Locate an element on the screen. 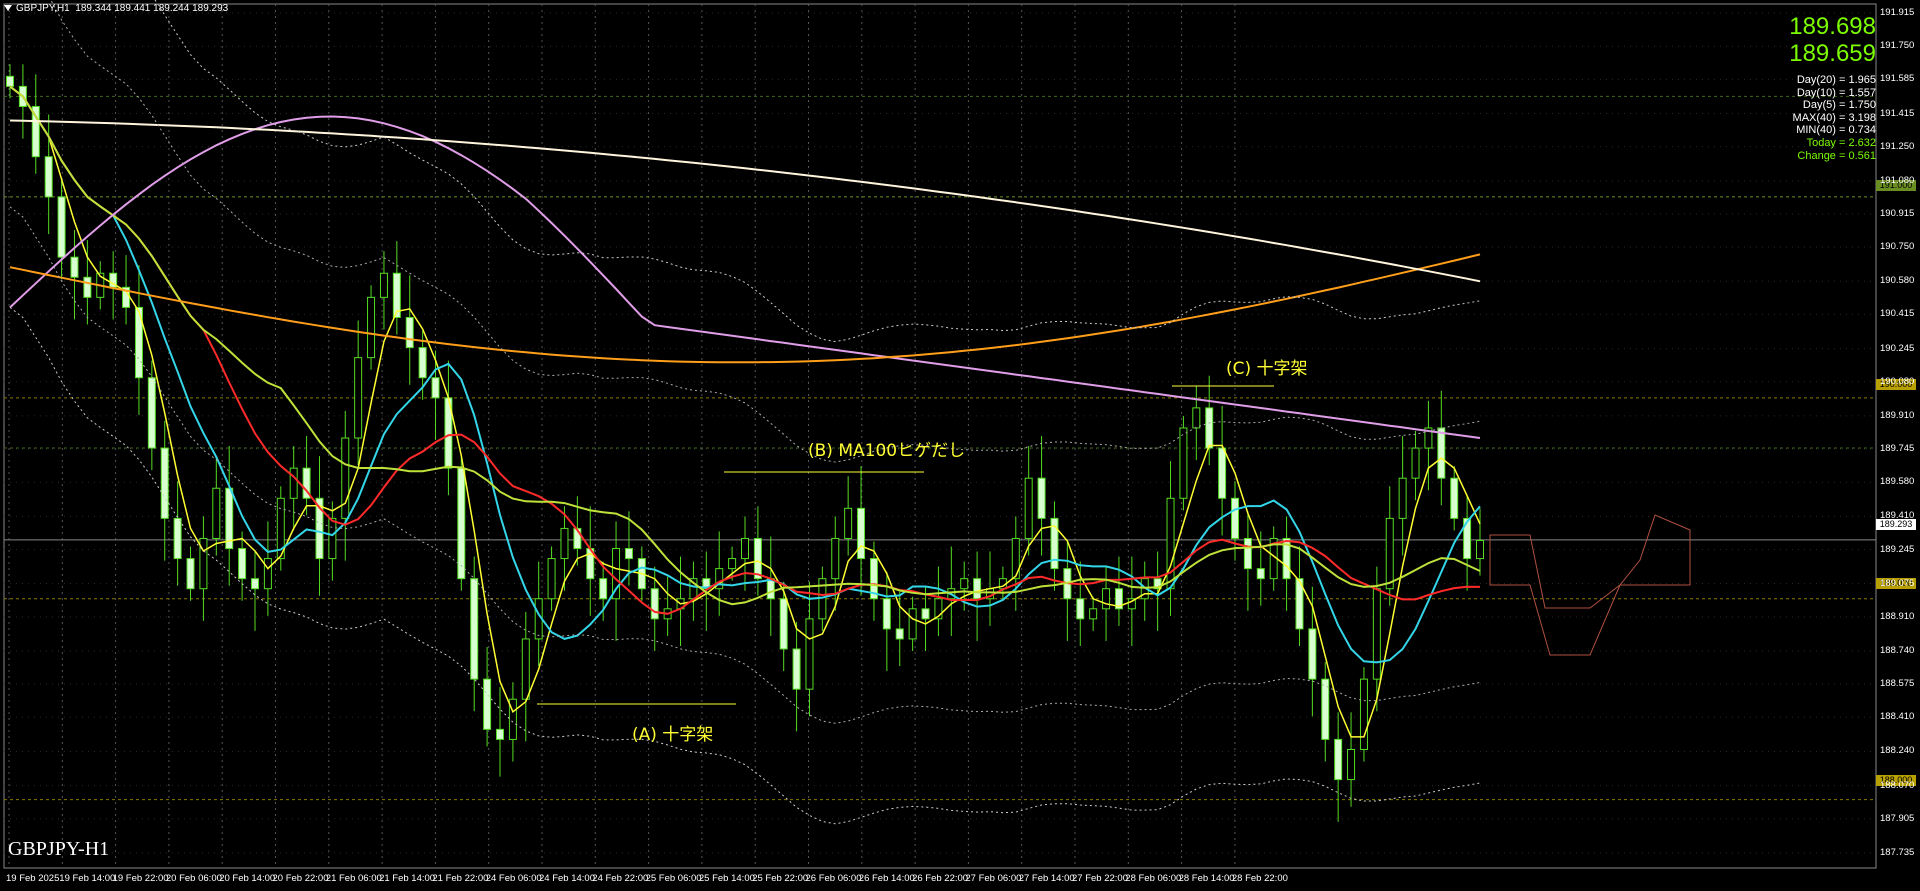 This screenshot has width=1920, height=891. time-tick-label: 21 Feb 22:00 is located at coordinates (460, 878).